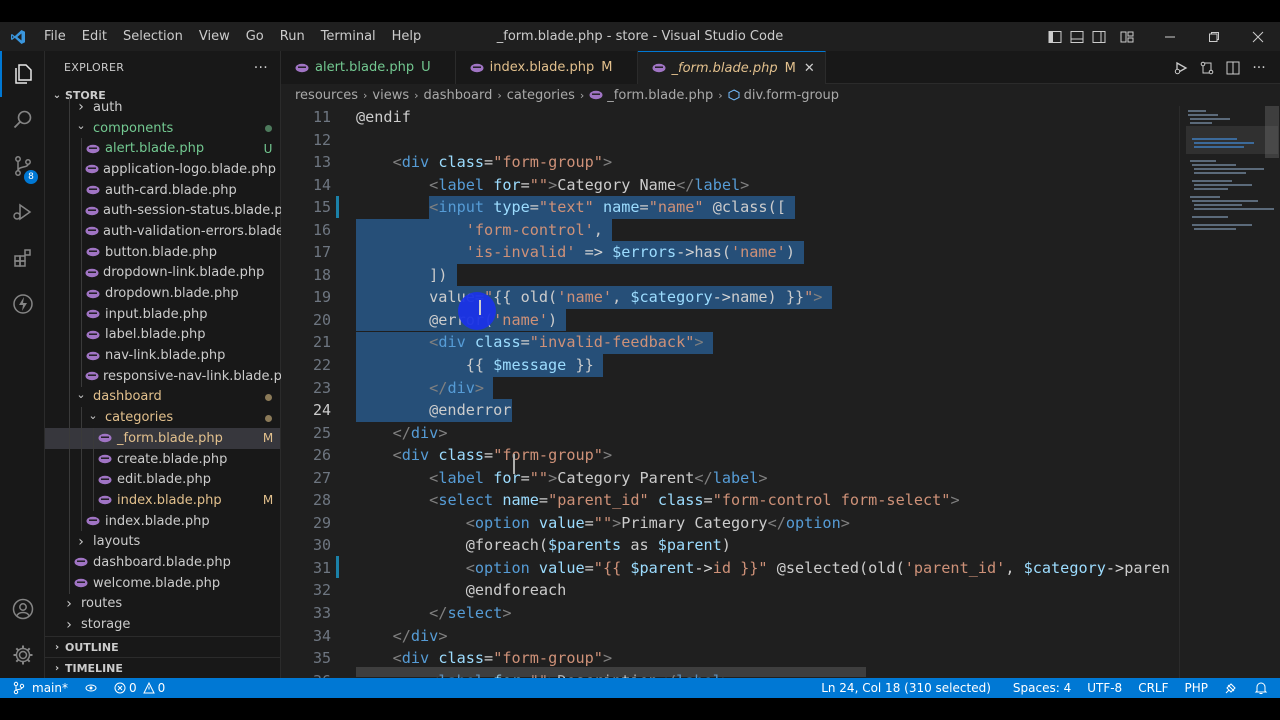 This screenshot has width=1280, height=720. What do you see at coordinates (326, 95) in the screenshot?
I see `breadcrumb-item: resources` at bounding box center [326, 95].